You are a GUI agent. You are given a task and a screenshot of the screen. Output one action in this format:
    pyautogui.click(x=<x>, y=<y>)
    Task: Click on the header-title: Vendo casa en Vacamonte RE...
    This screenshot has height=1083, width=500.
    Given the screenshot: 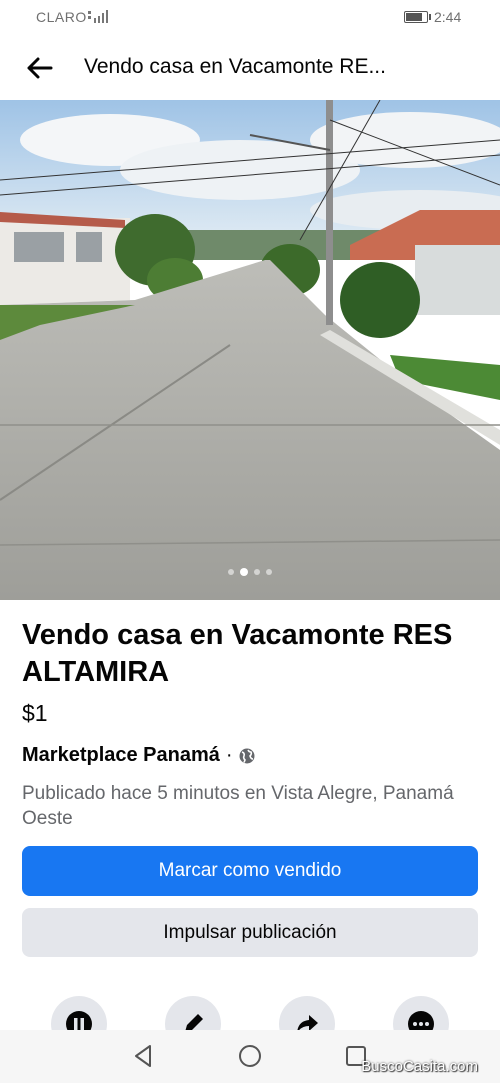 What is the action you would take?
    pyautogui.click(x=235, y=66)
    